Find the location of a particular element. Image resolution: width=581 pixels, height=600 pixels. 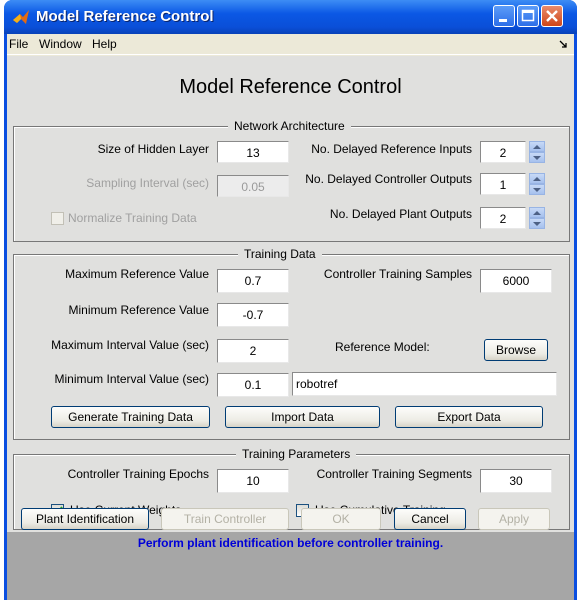

delayed-ctrl-spinner is located at coordinates (537, 184).